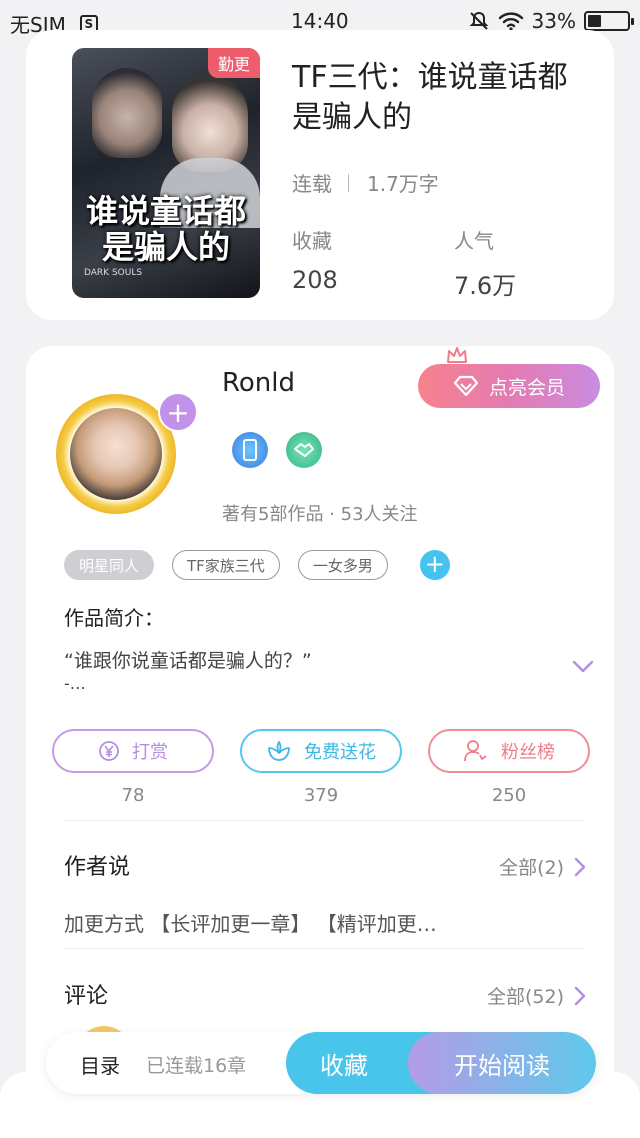 The height and width of the screenshot is (1138, 640). Describe the element at coordinates (97, 867) in the screenshot. I see `author-says-title: 作者说` at that location.